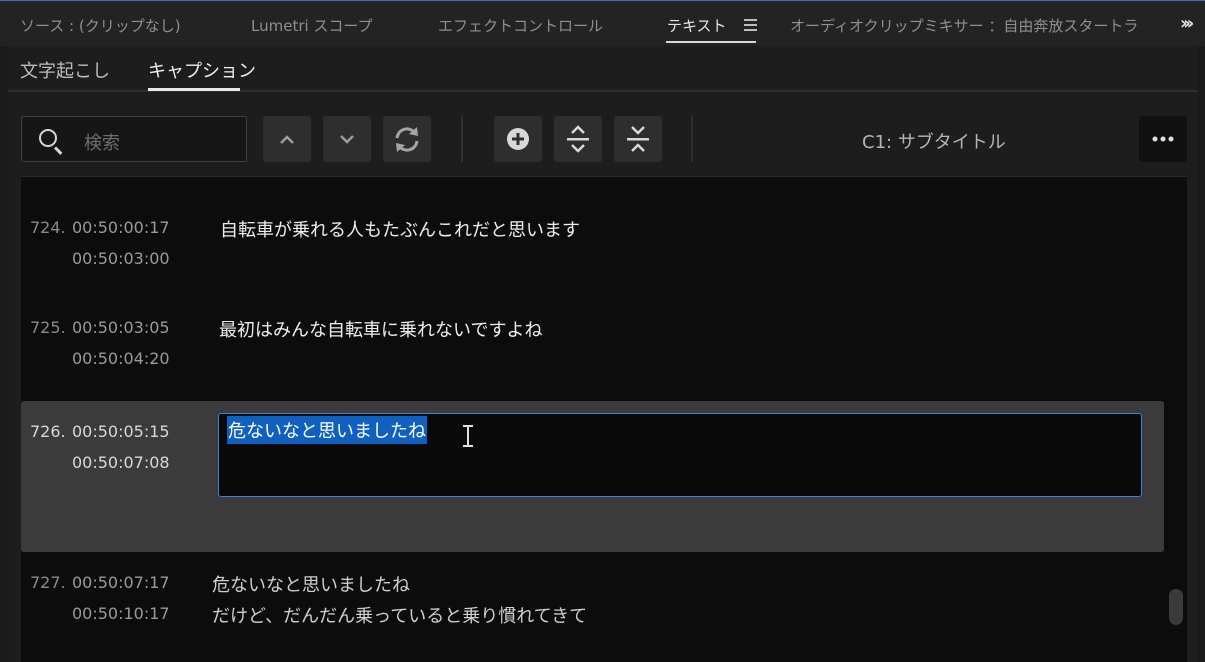 Image resolution: width=1205 pixels, height=662 pixels. Describe the element at coordinates (711, 42) in the screenshot. I see `active-tab-indicator` at that location.